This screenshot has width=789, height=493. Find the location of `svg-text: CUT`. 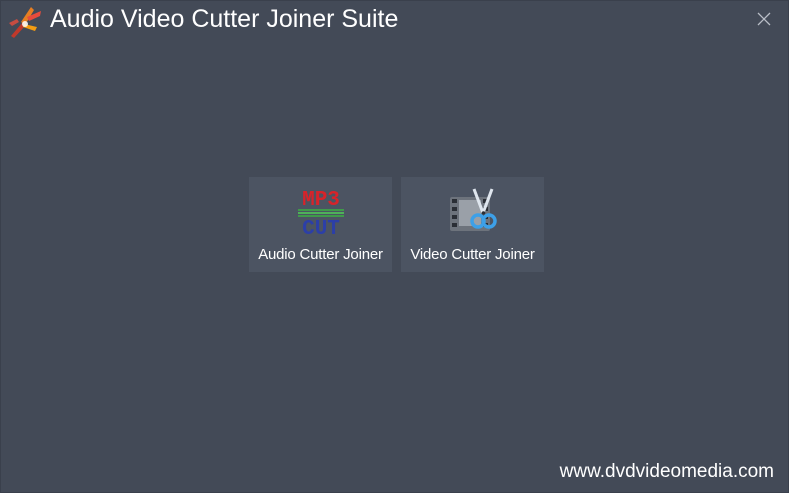

svg-text: CUT is located at coordinates (321, 227).